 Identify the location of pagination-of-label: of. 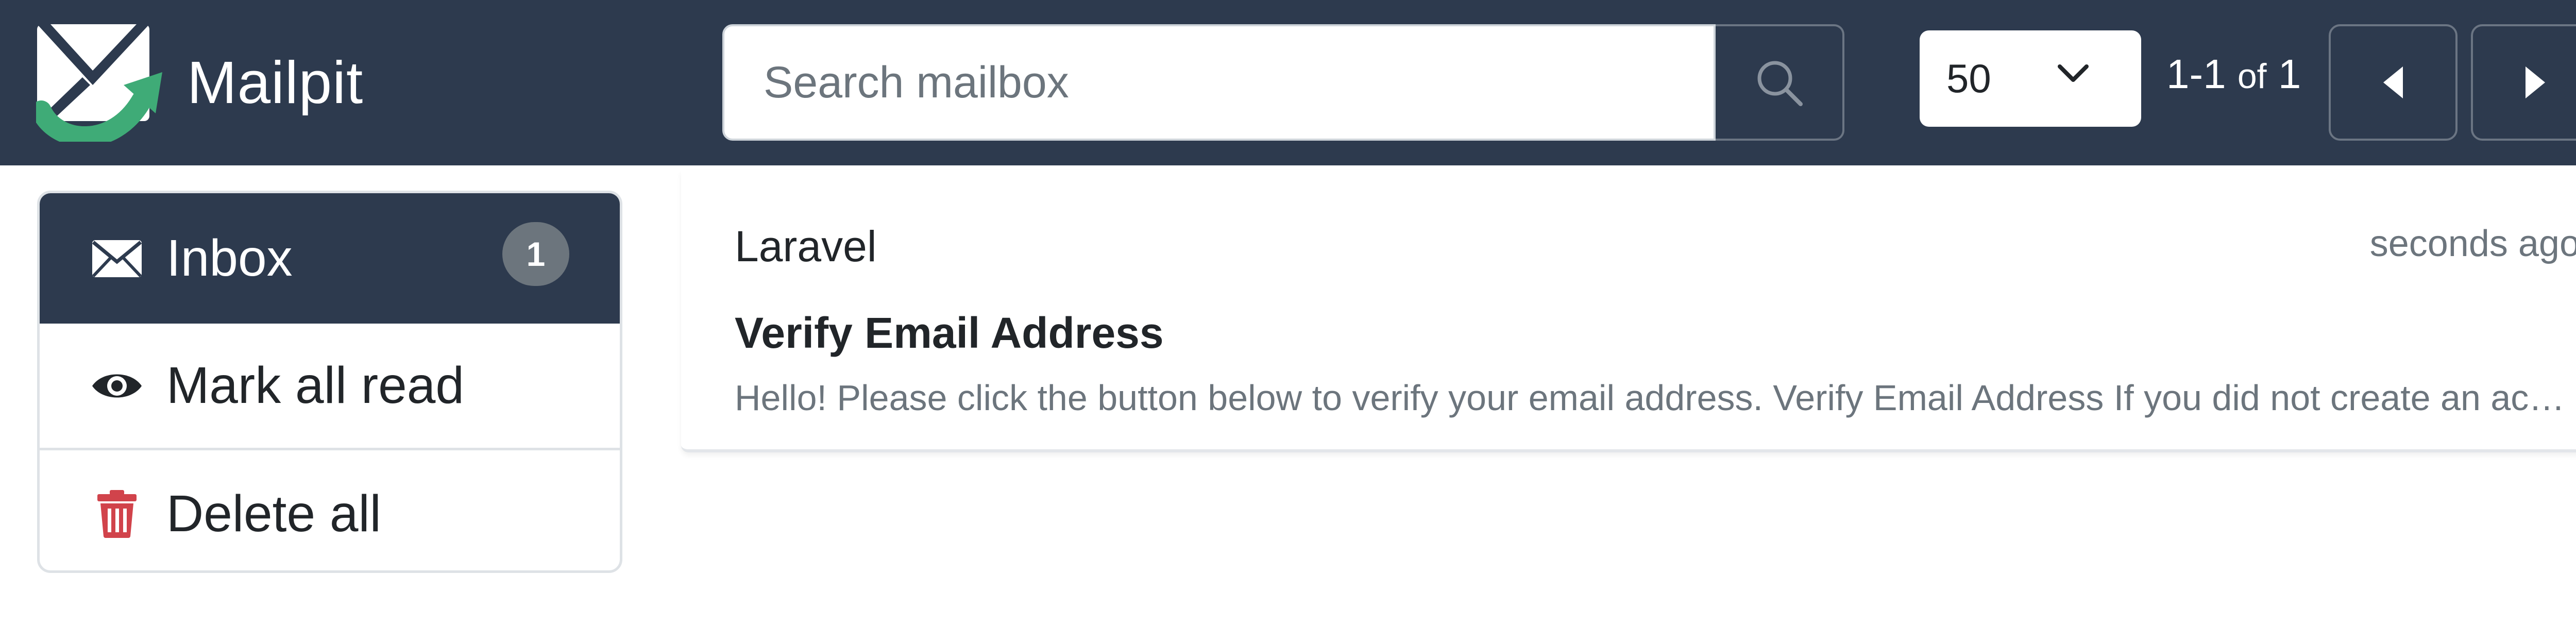
(2252, 76).